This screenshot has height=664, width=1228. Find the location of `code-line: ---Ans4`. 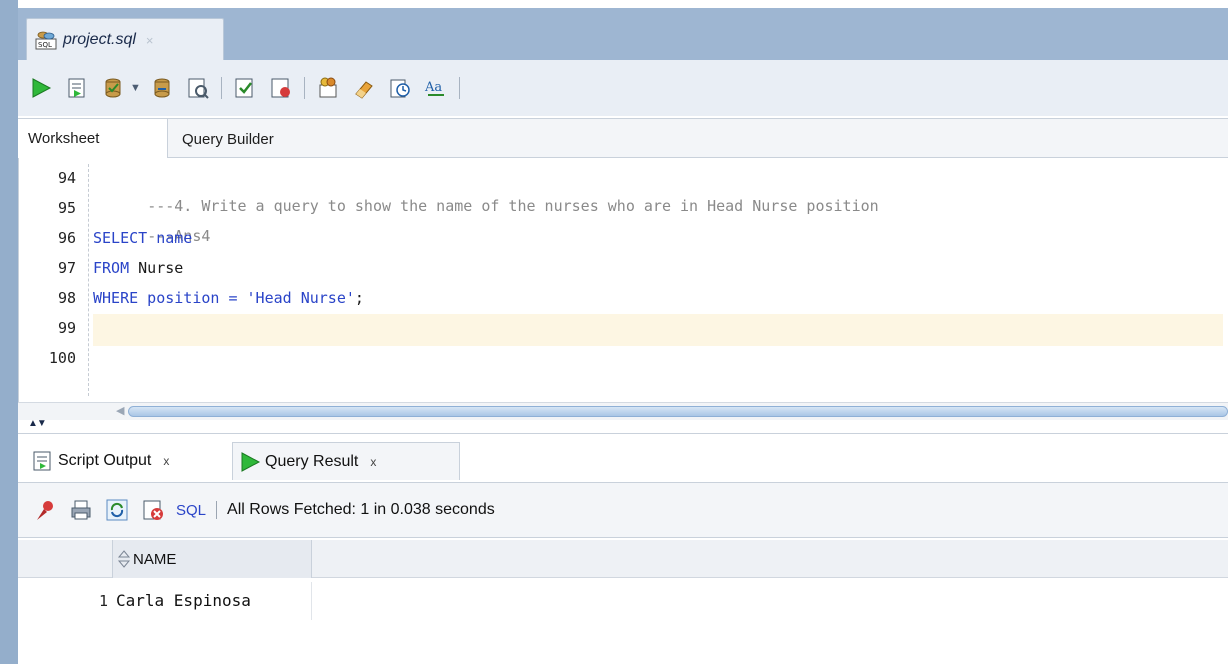

code-line: ---Ans4 is located at coordinates (658, 219).